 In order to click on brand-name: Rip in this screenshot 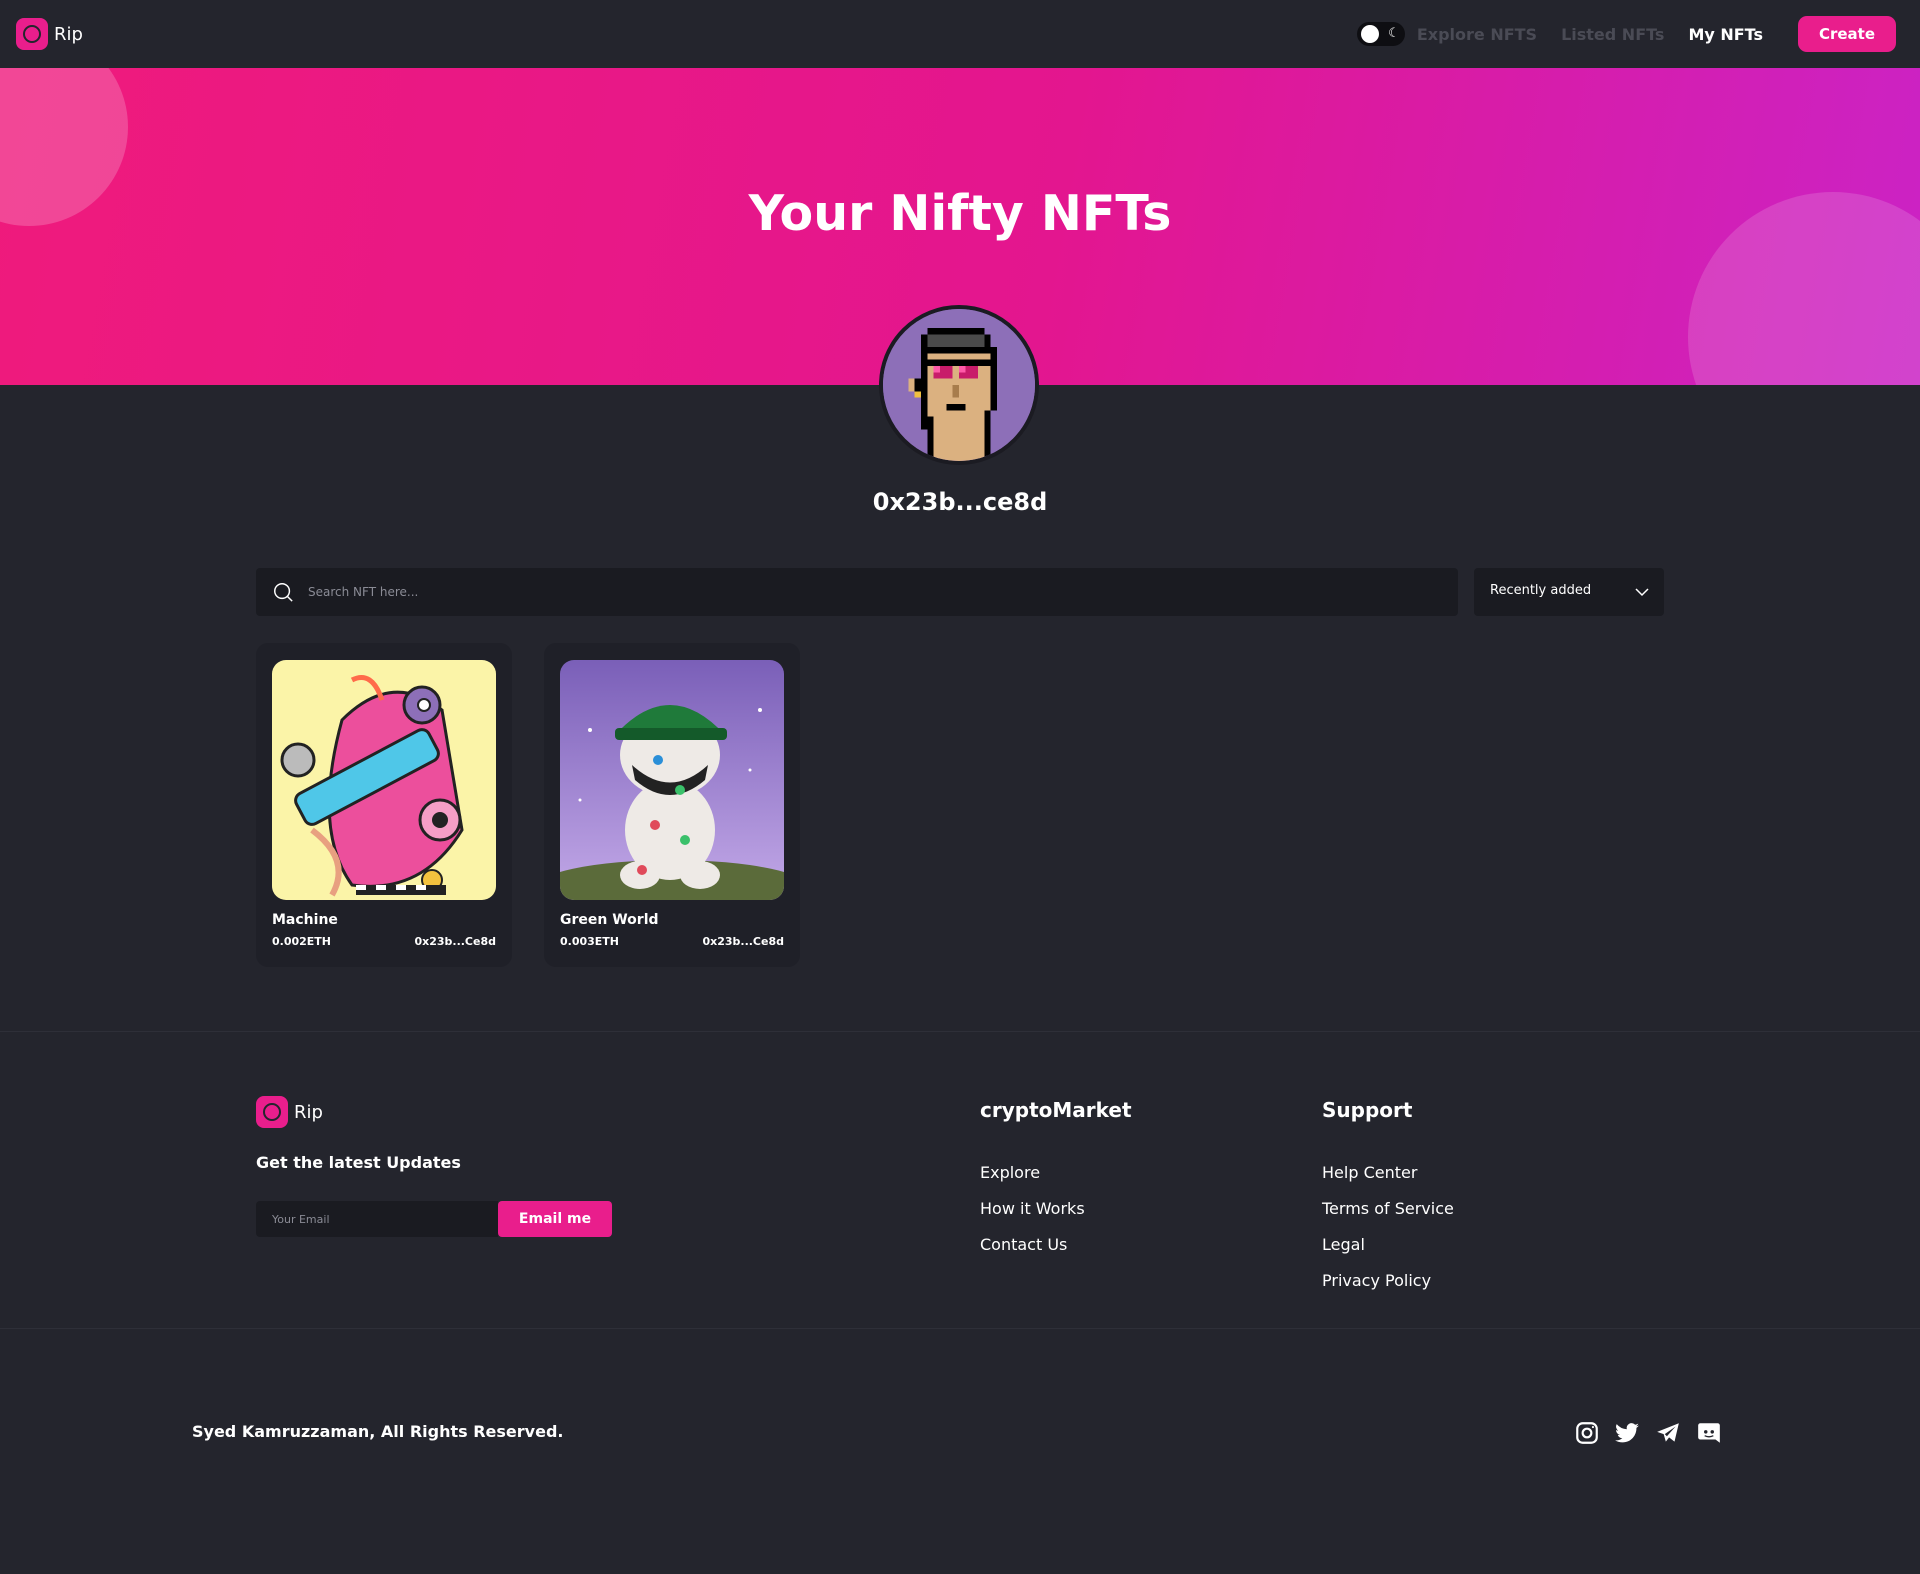, I will do `click(68, 34)`.